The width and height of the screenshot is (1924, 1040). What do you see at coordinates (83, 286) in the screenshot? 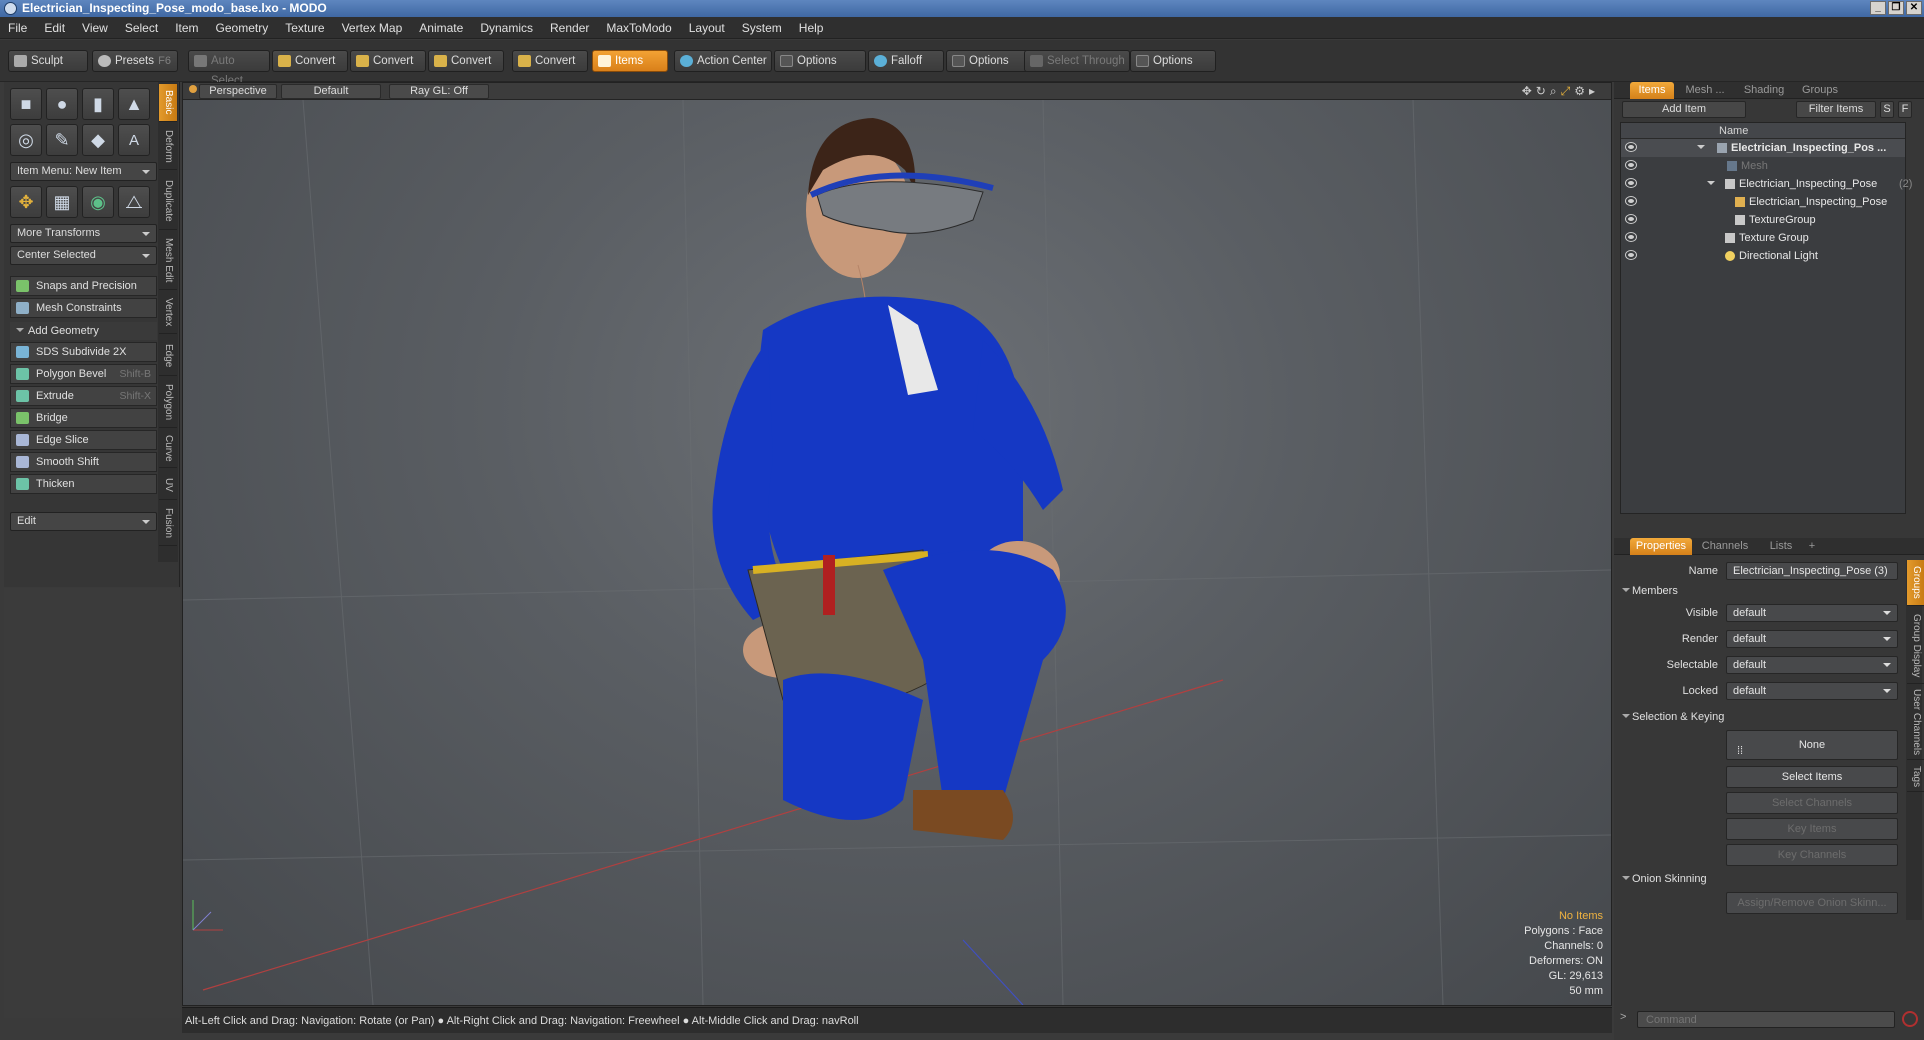
I see `snaps-precision-button: Snaps and Precision` at bounding box center [83, 286].